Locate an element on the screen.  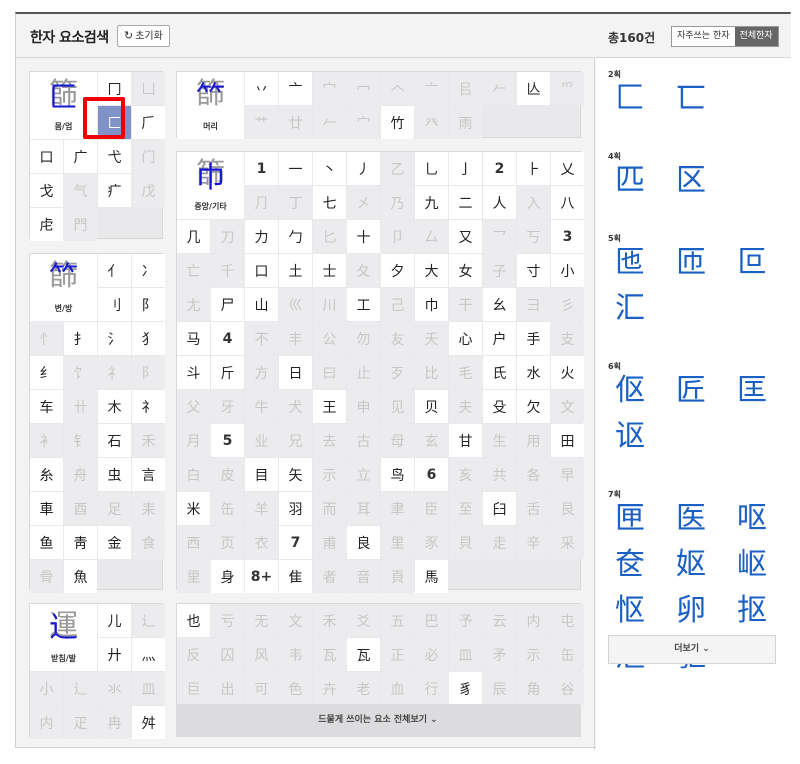
element-cell: 女 is located at coordinates (465, 270).